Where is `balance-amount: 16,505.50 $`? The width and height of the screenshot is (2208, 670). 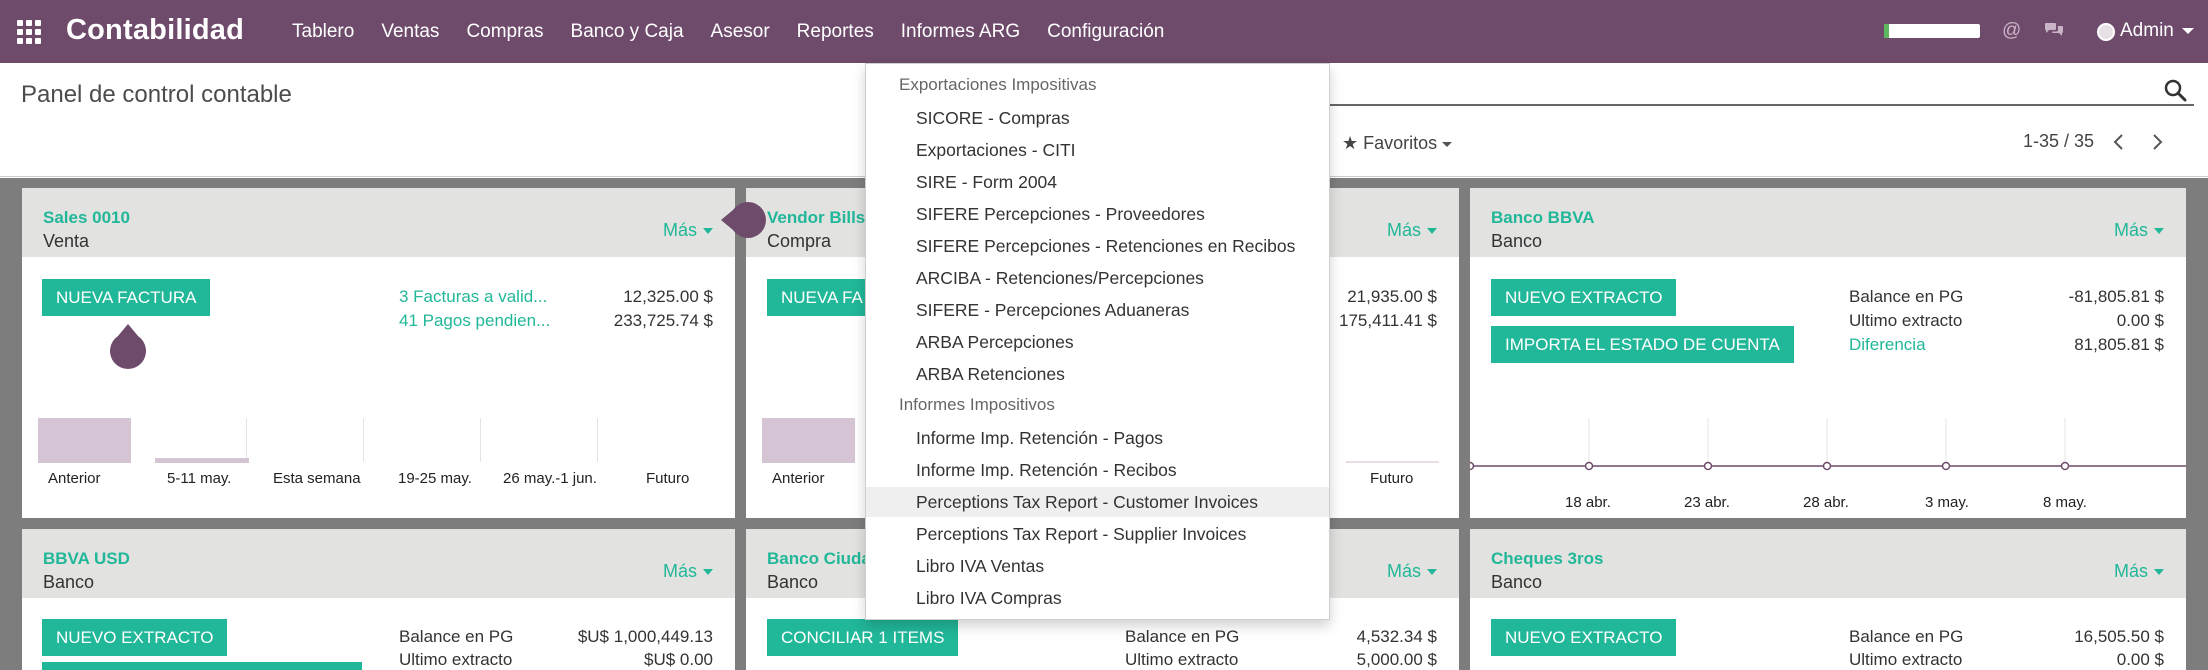 balance-amount: 16,505.50 $ is located at coordinates (2119, 636).